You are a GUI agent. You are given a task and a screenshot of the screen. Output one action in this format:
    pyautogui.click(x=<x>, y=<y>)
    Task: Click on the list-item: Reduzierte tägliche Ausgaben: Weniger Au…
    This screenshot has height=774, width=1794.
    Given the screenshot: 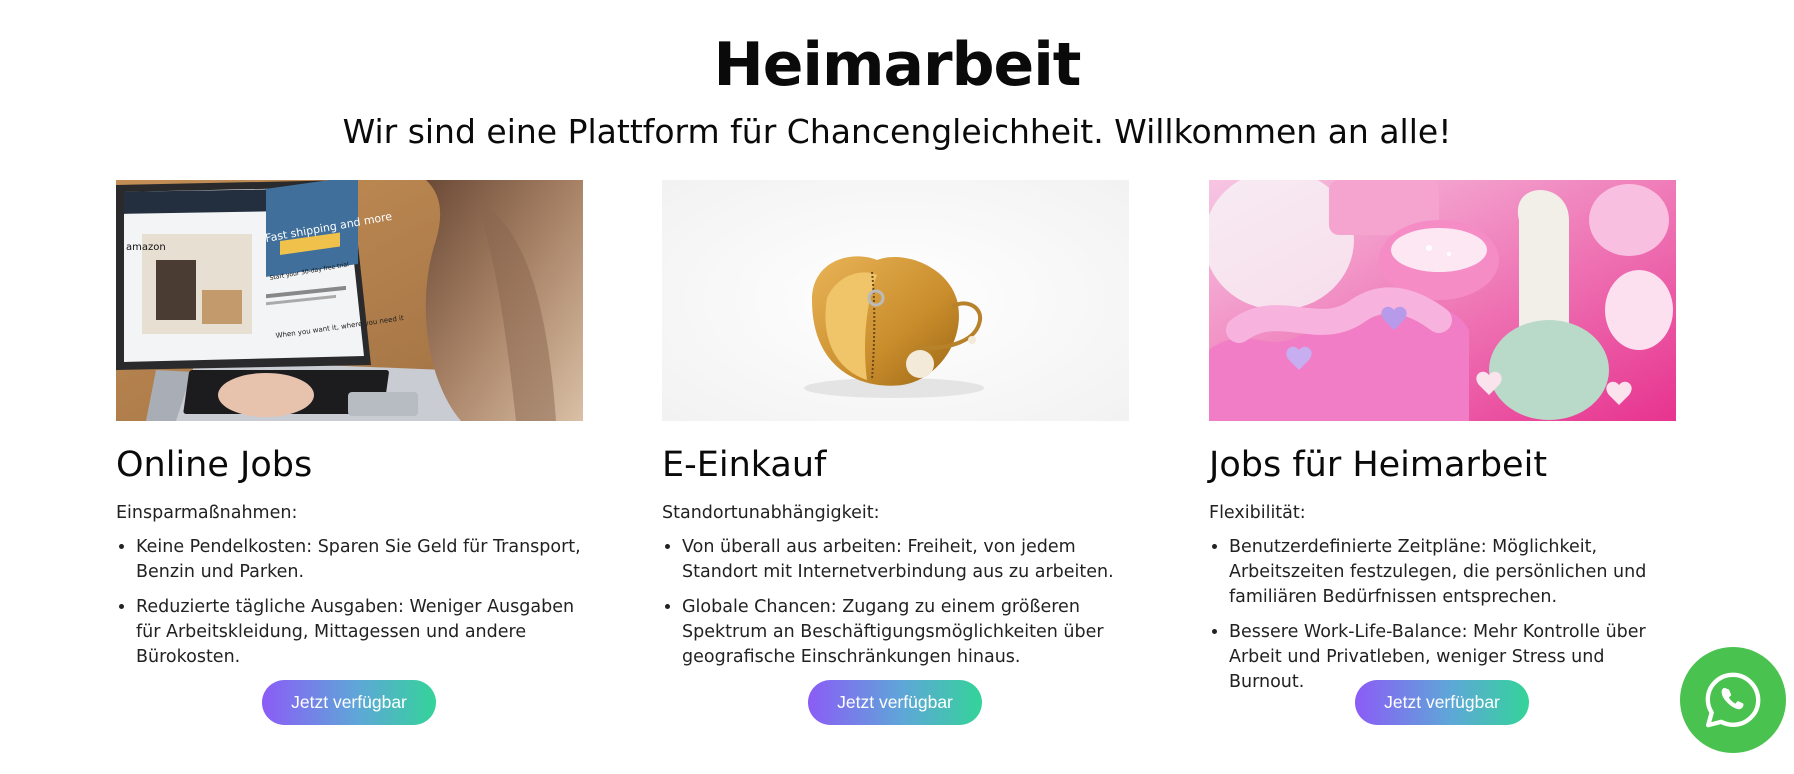 What is the action you would take?
    pyautogui.click(x=359, y=632)
    